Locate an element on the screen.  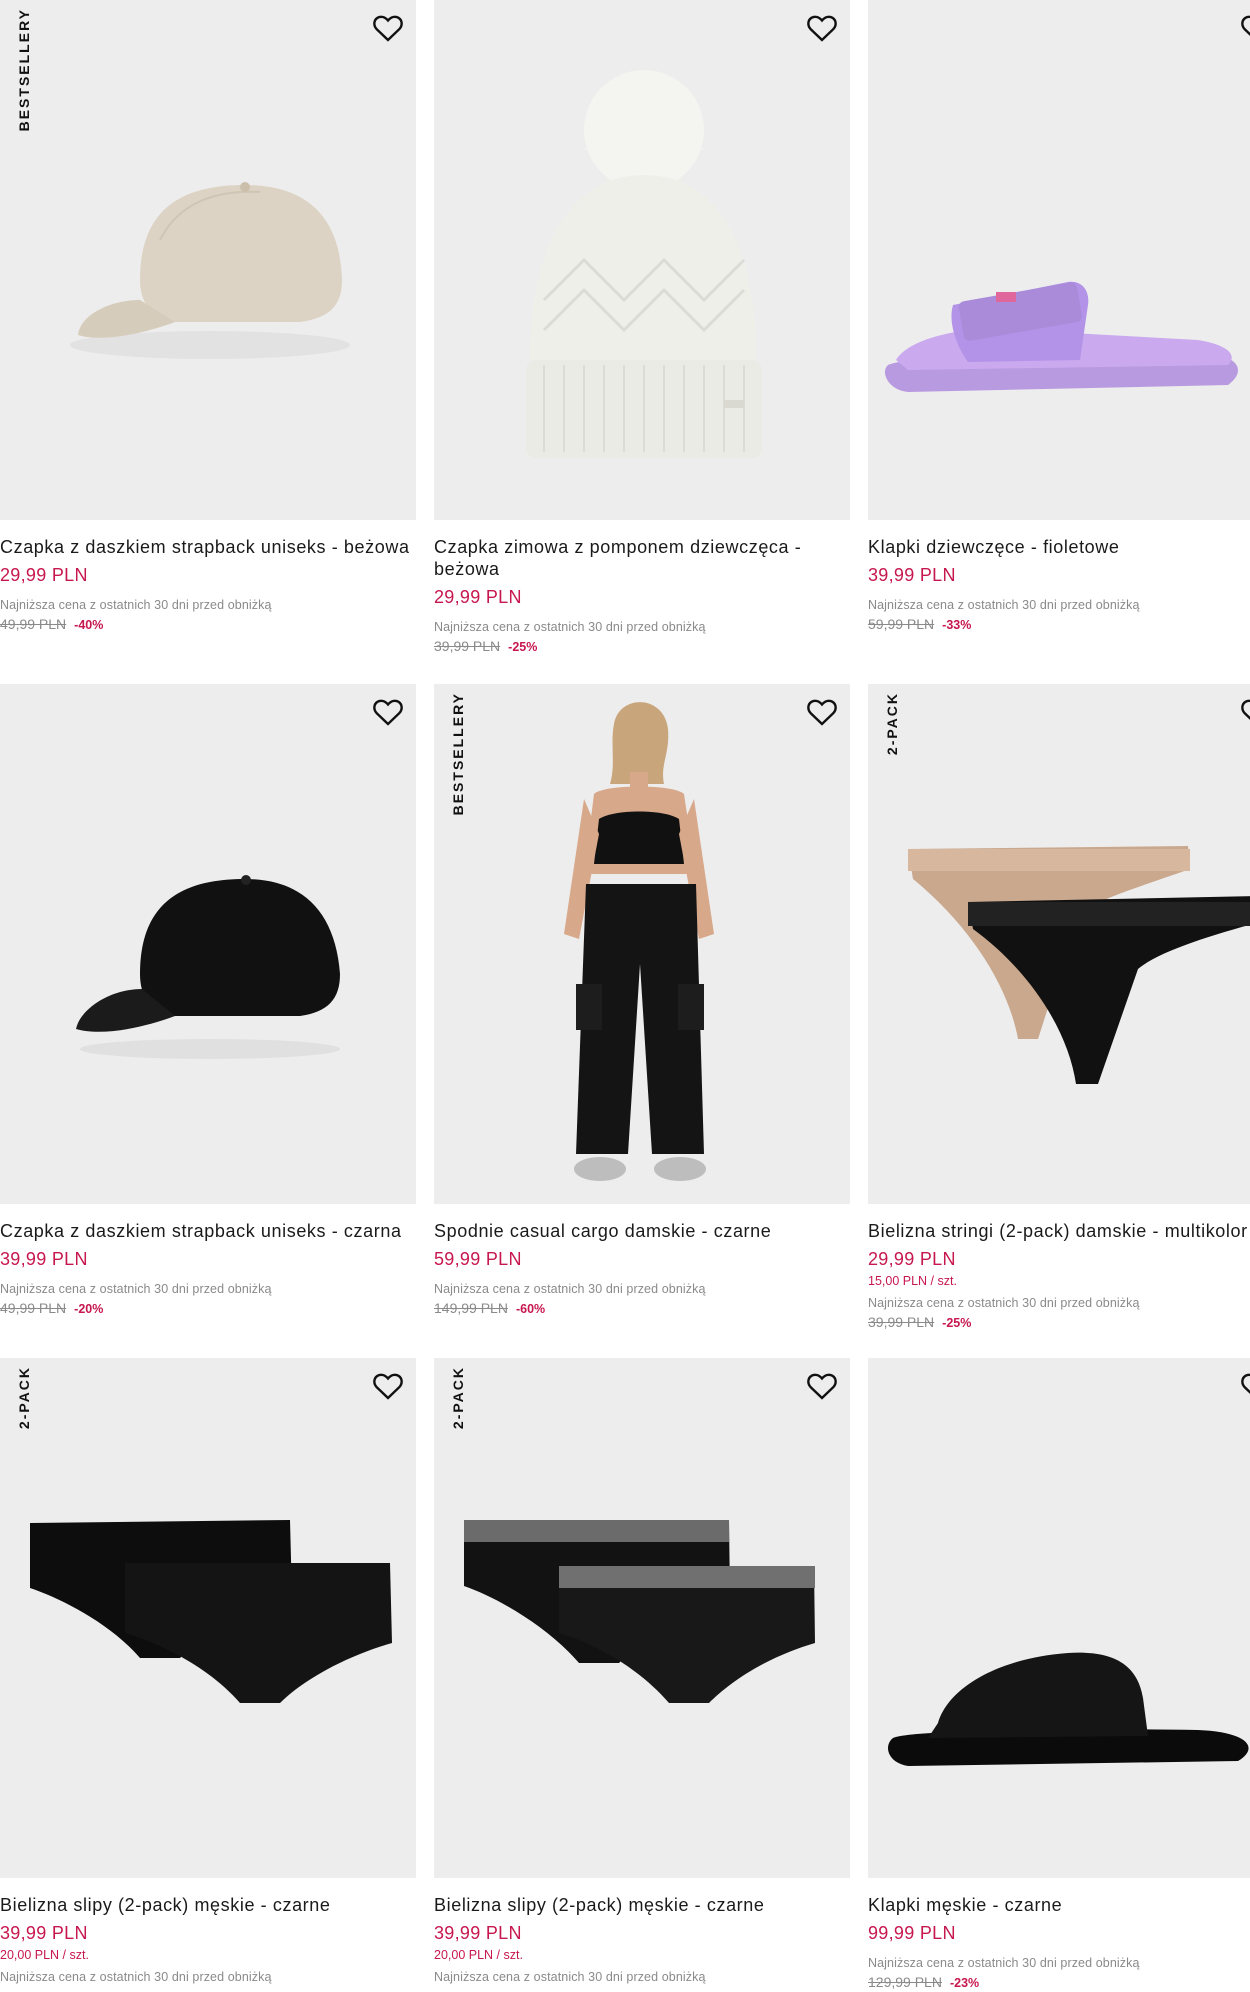
product-price: 59,99 PLN is located at coordinates (478, 1259).